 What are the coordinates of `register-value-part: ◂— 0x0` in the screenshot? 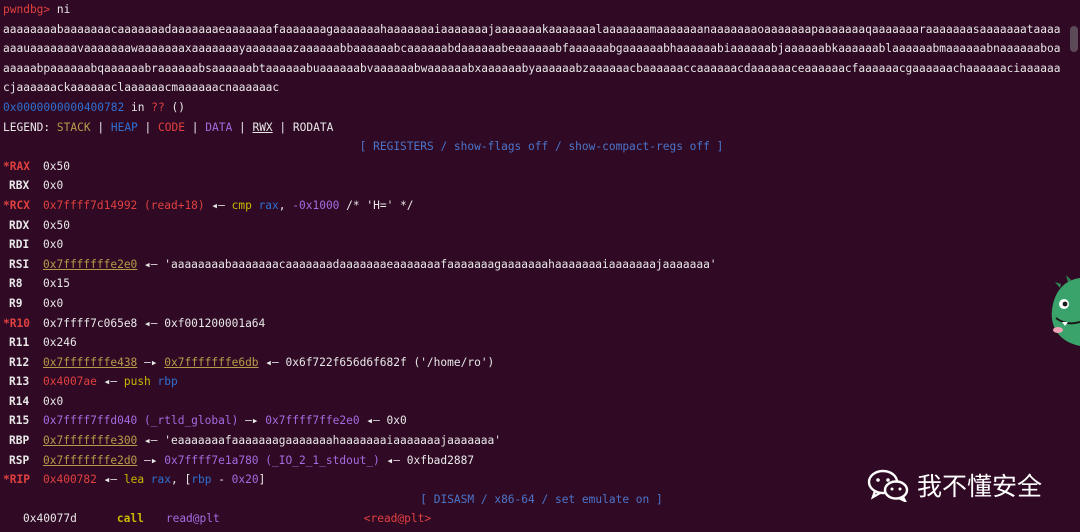 It's located at (383, 421).